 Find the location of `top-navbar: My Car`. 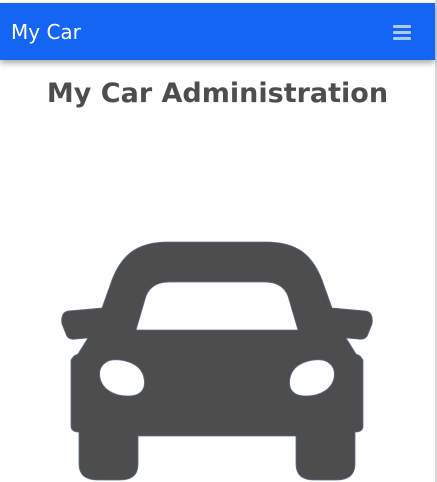

top-navbar: My Car is located at coordinates (217, 31).